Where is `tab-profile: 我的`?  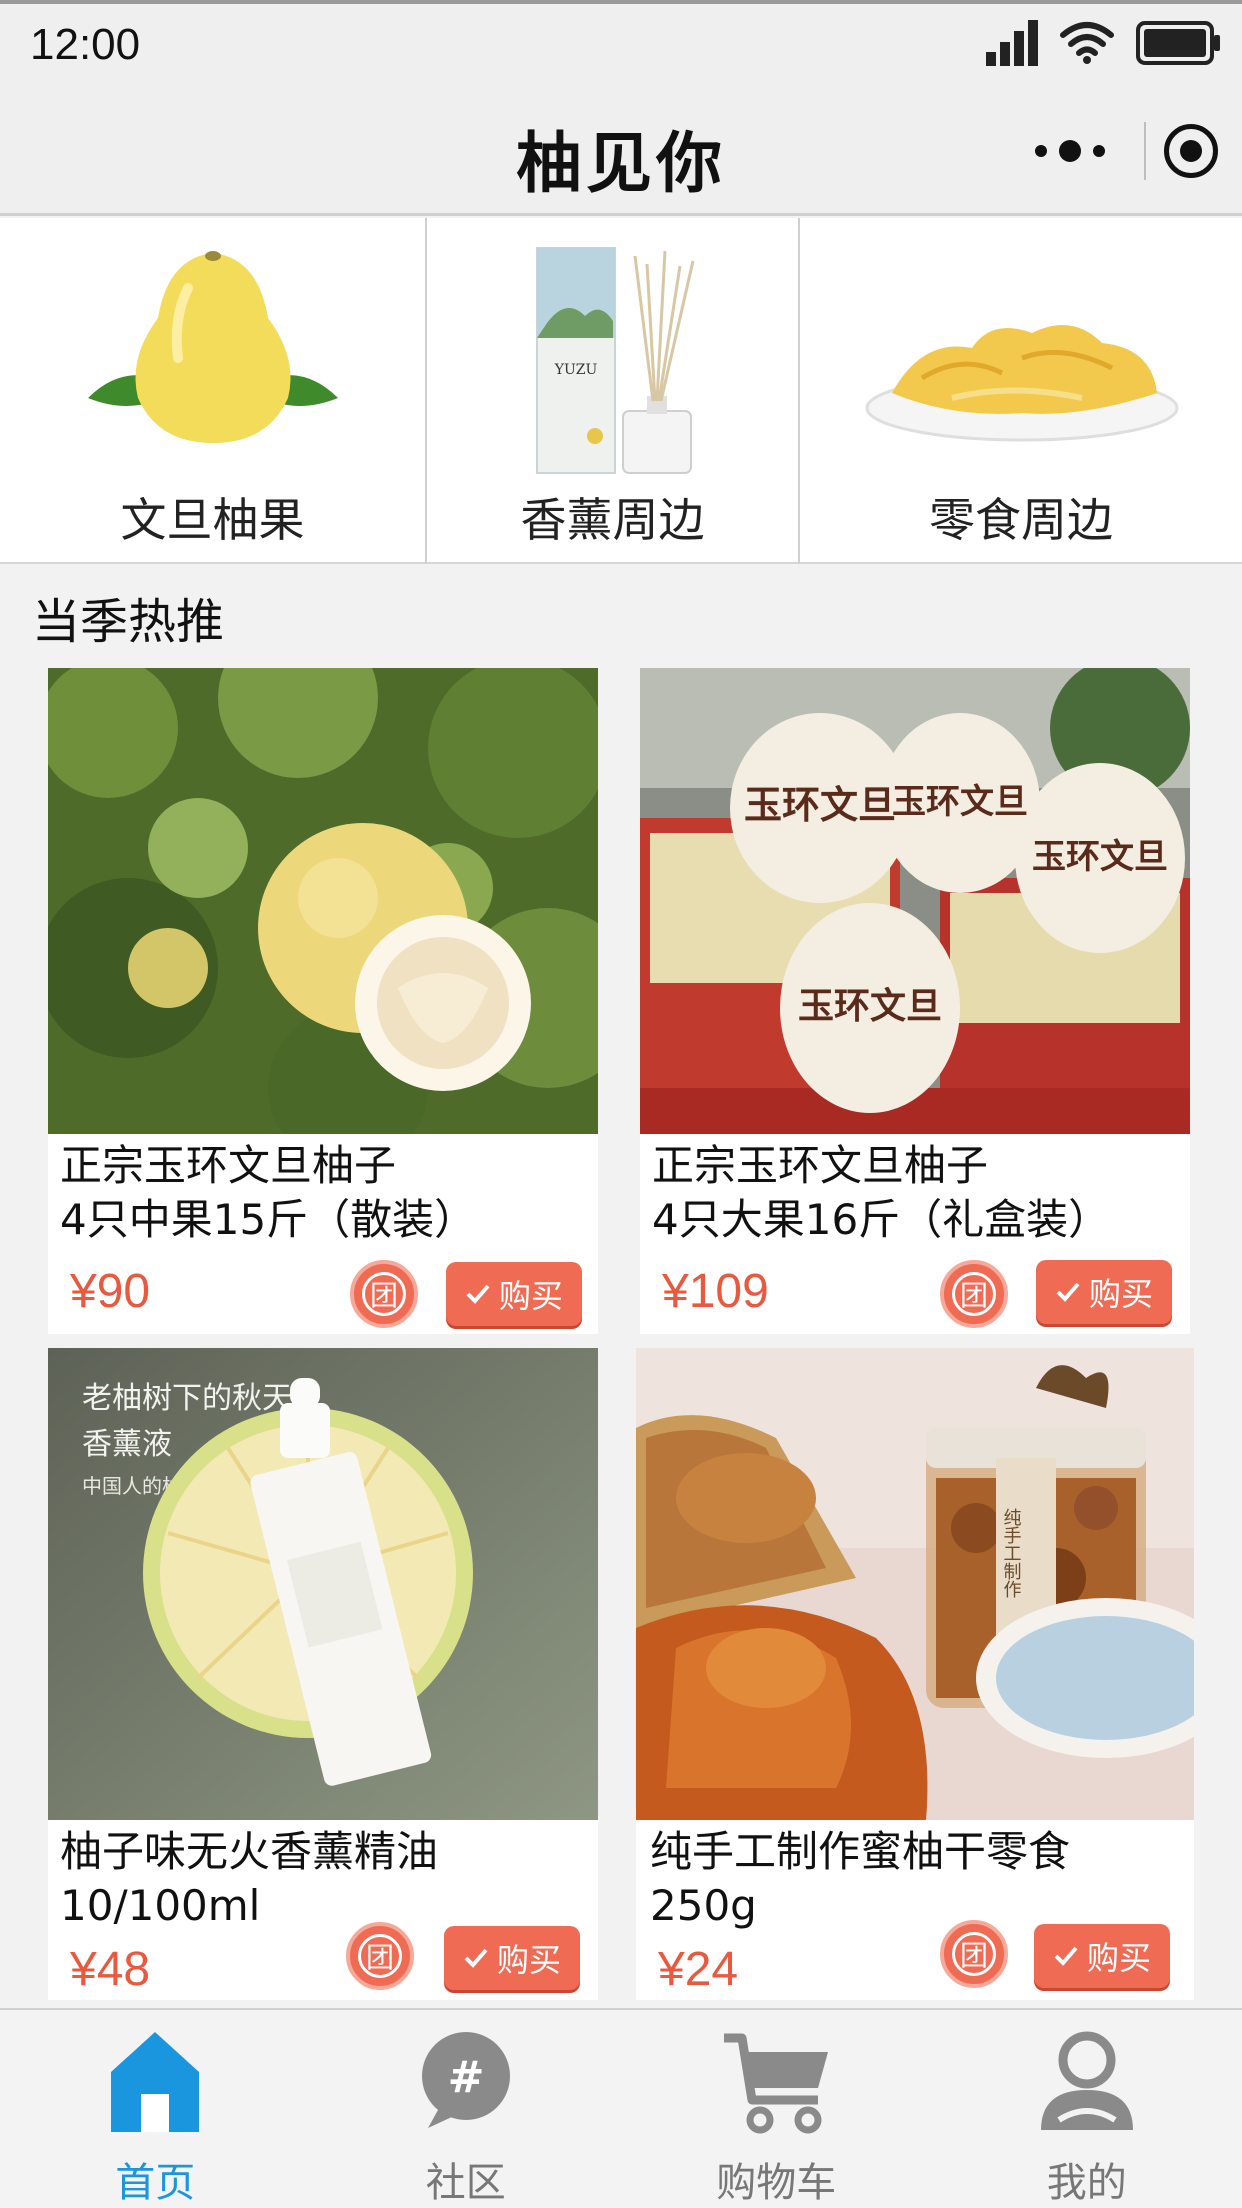
tab-profile: 我的 is located at coordinates (1087, 2109).